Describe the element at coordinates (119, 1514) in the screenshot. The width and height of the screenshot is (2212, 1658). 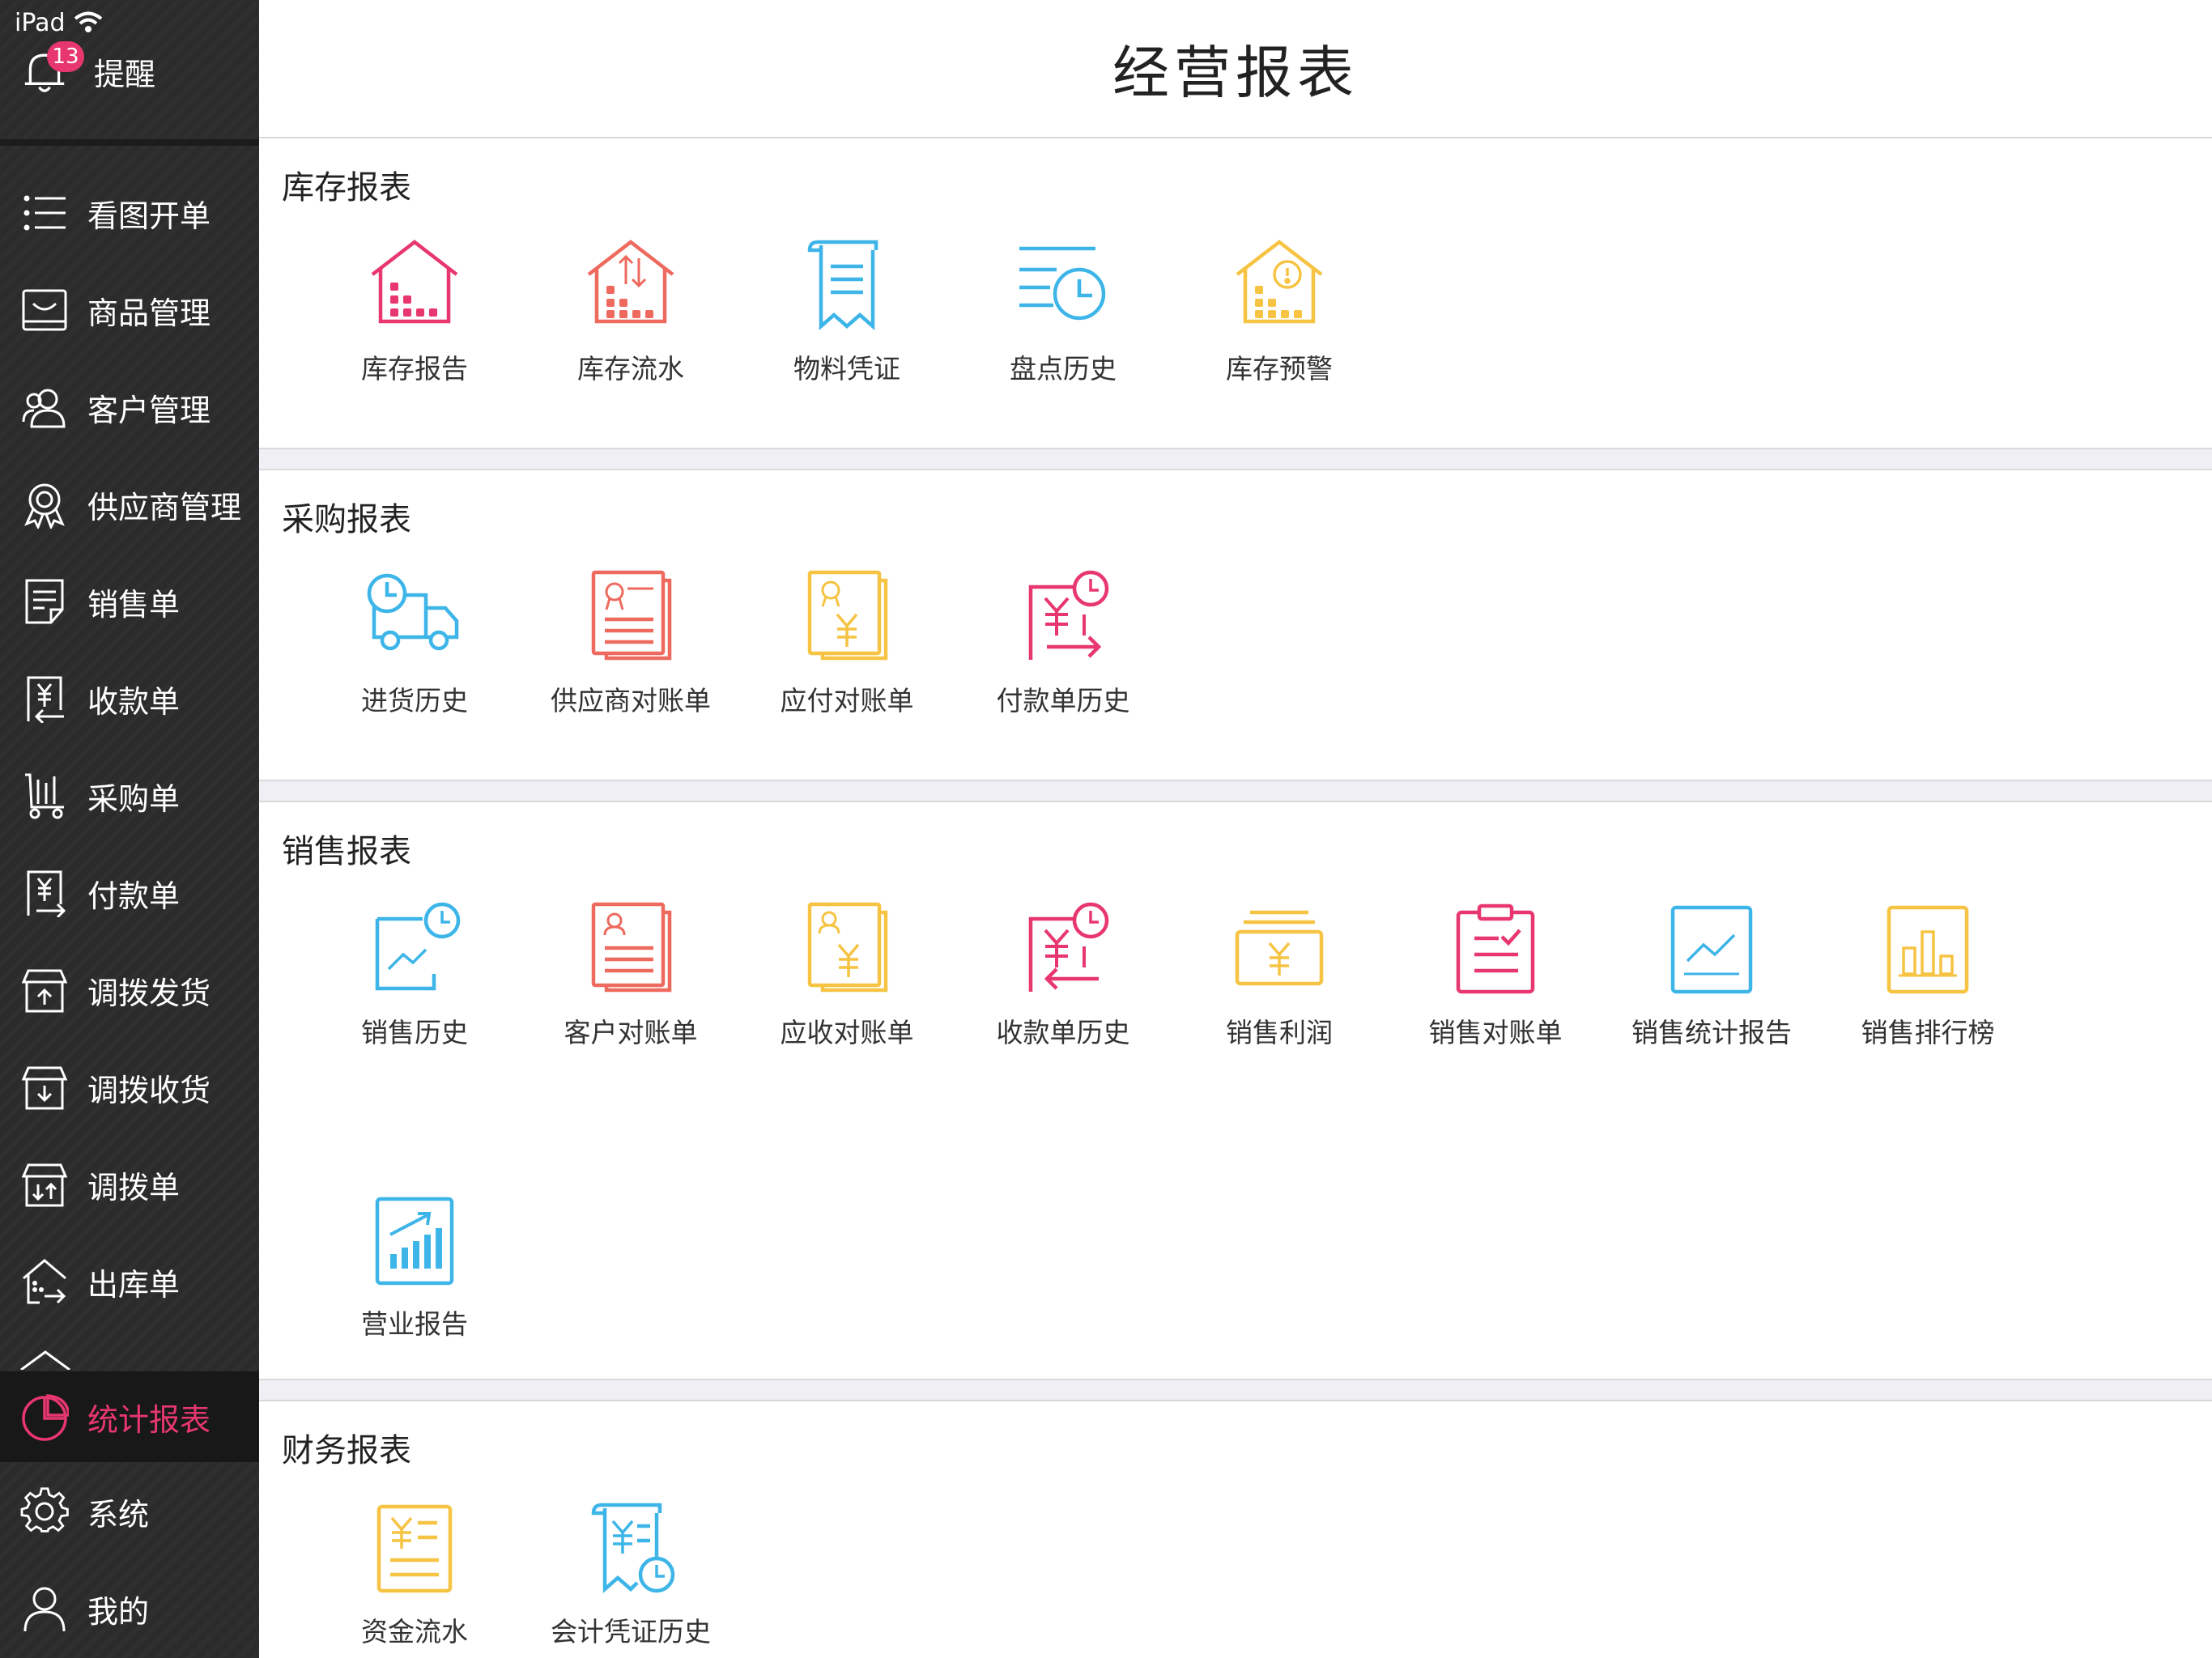
I see `nav-label: 系统` at that location.